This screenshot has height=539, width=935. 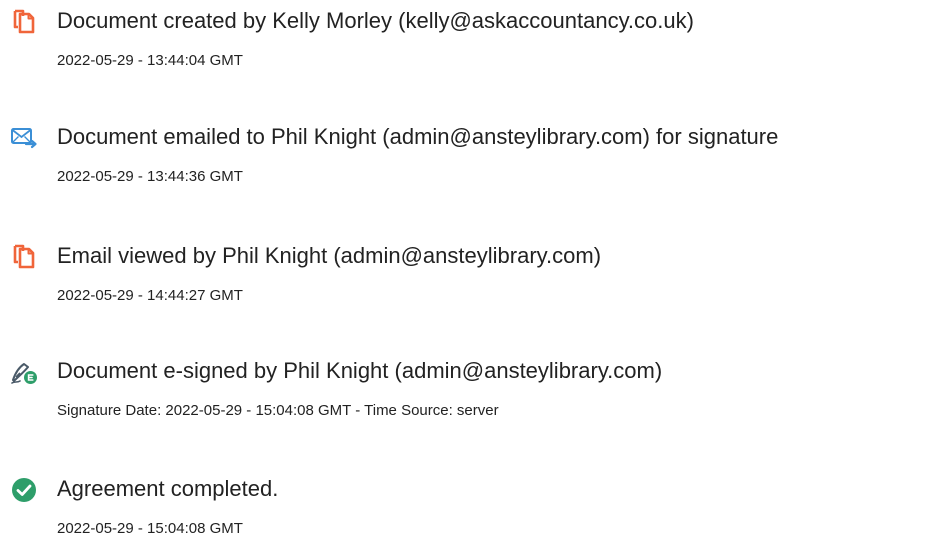 I want to click on check-circle-icon, so click(x=24, y=490).